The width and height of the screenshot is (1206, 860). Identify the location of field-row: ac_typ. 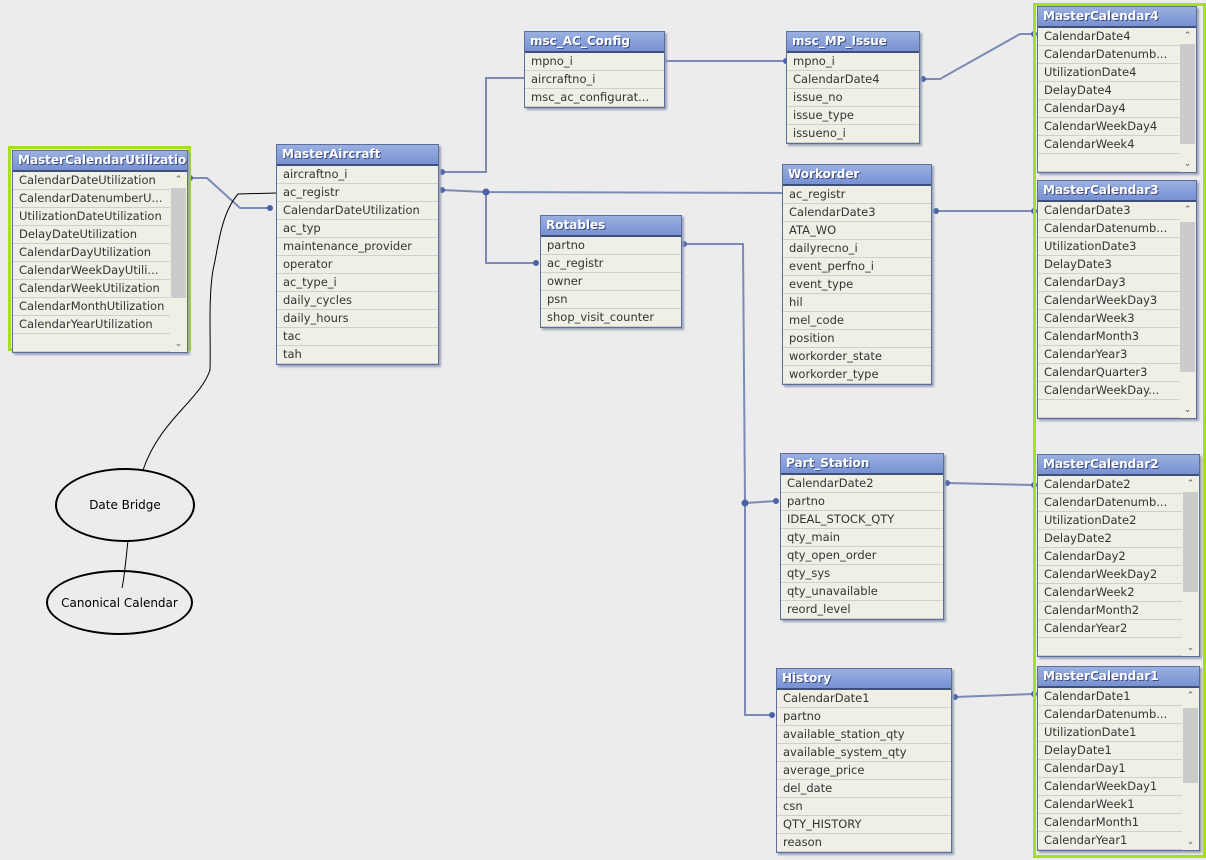
(357, 229).